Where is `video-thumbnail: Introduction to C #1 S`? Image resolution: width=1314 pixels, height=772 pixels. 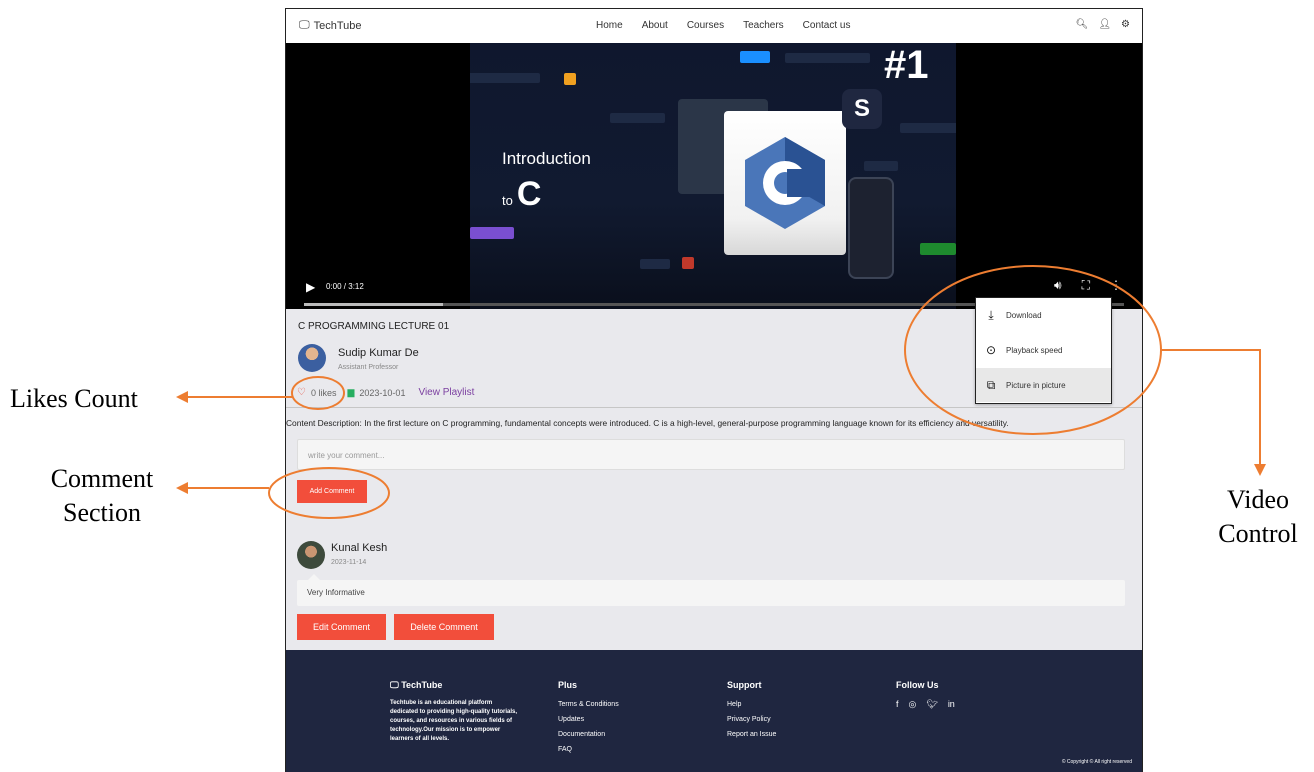 video-thumbnail: Introduction to C #1 S is located at coordinates (713, 176).